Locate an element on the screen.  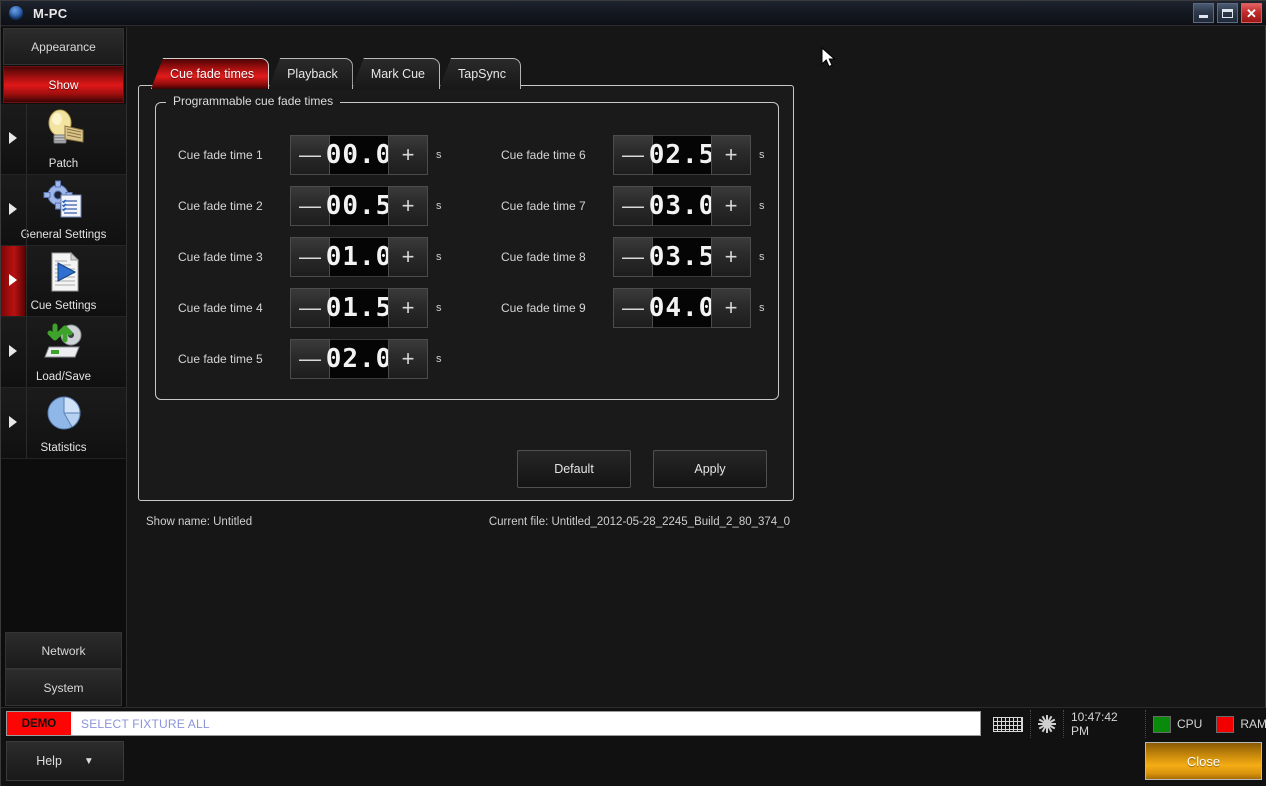
row-label: Cue fade time 5 is located at coordinates (220, 359).